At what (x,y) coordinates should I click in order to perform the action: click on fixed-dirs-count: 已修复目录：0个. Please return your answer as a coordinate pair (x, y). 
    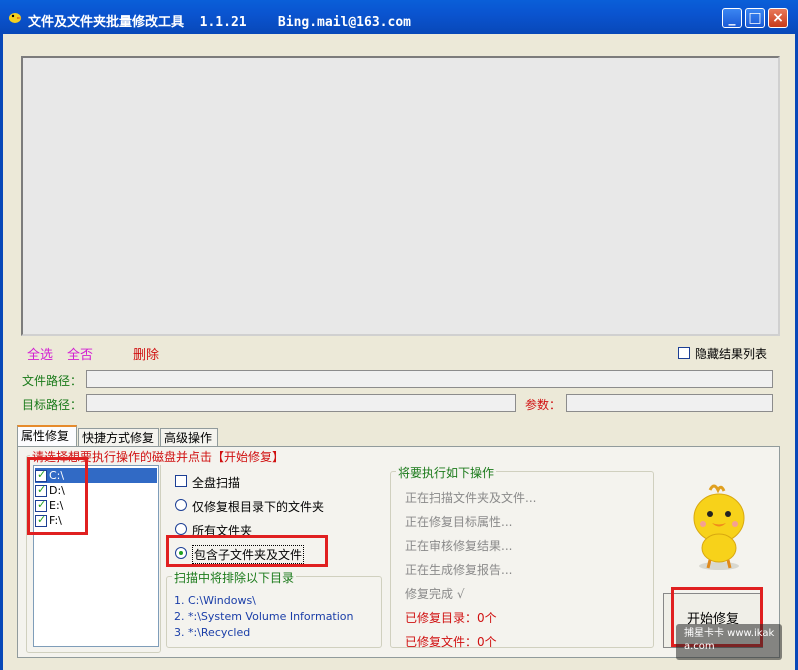
    Looking at the image, I should click on (451, 618).